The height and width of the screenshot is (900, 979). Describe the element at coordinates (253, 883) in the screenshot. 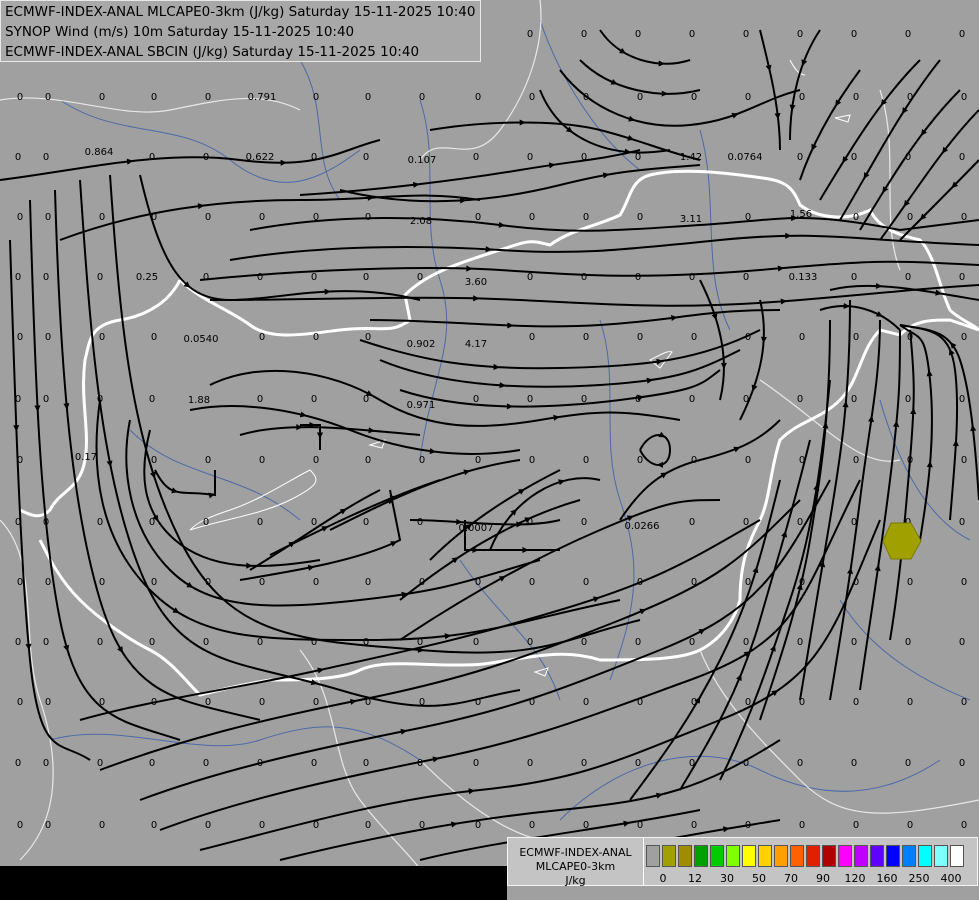

I see `bottom-strip` at that location.